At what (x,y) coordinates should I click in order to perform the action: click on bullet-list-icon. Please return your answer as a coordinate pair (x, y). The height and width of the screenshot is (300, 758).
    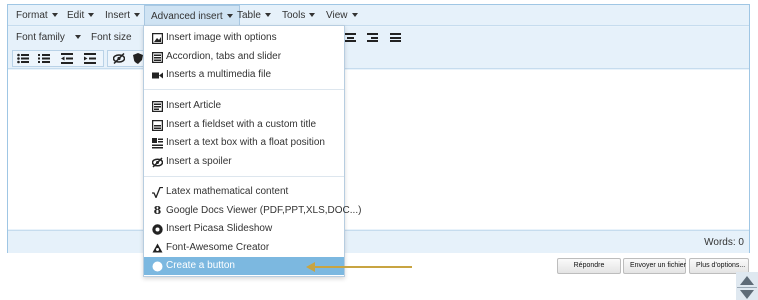
    Looking at the image, I should click on (23, 58).